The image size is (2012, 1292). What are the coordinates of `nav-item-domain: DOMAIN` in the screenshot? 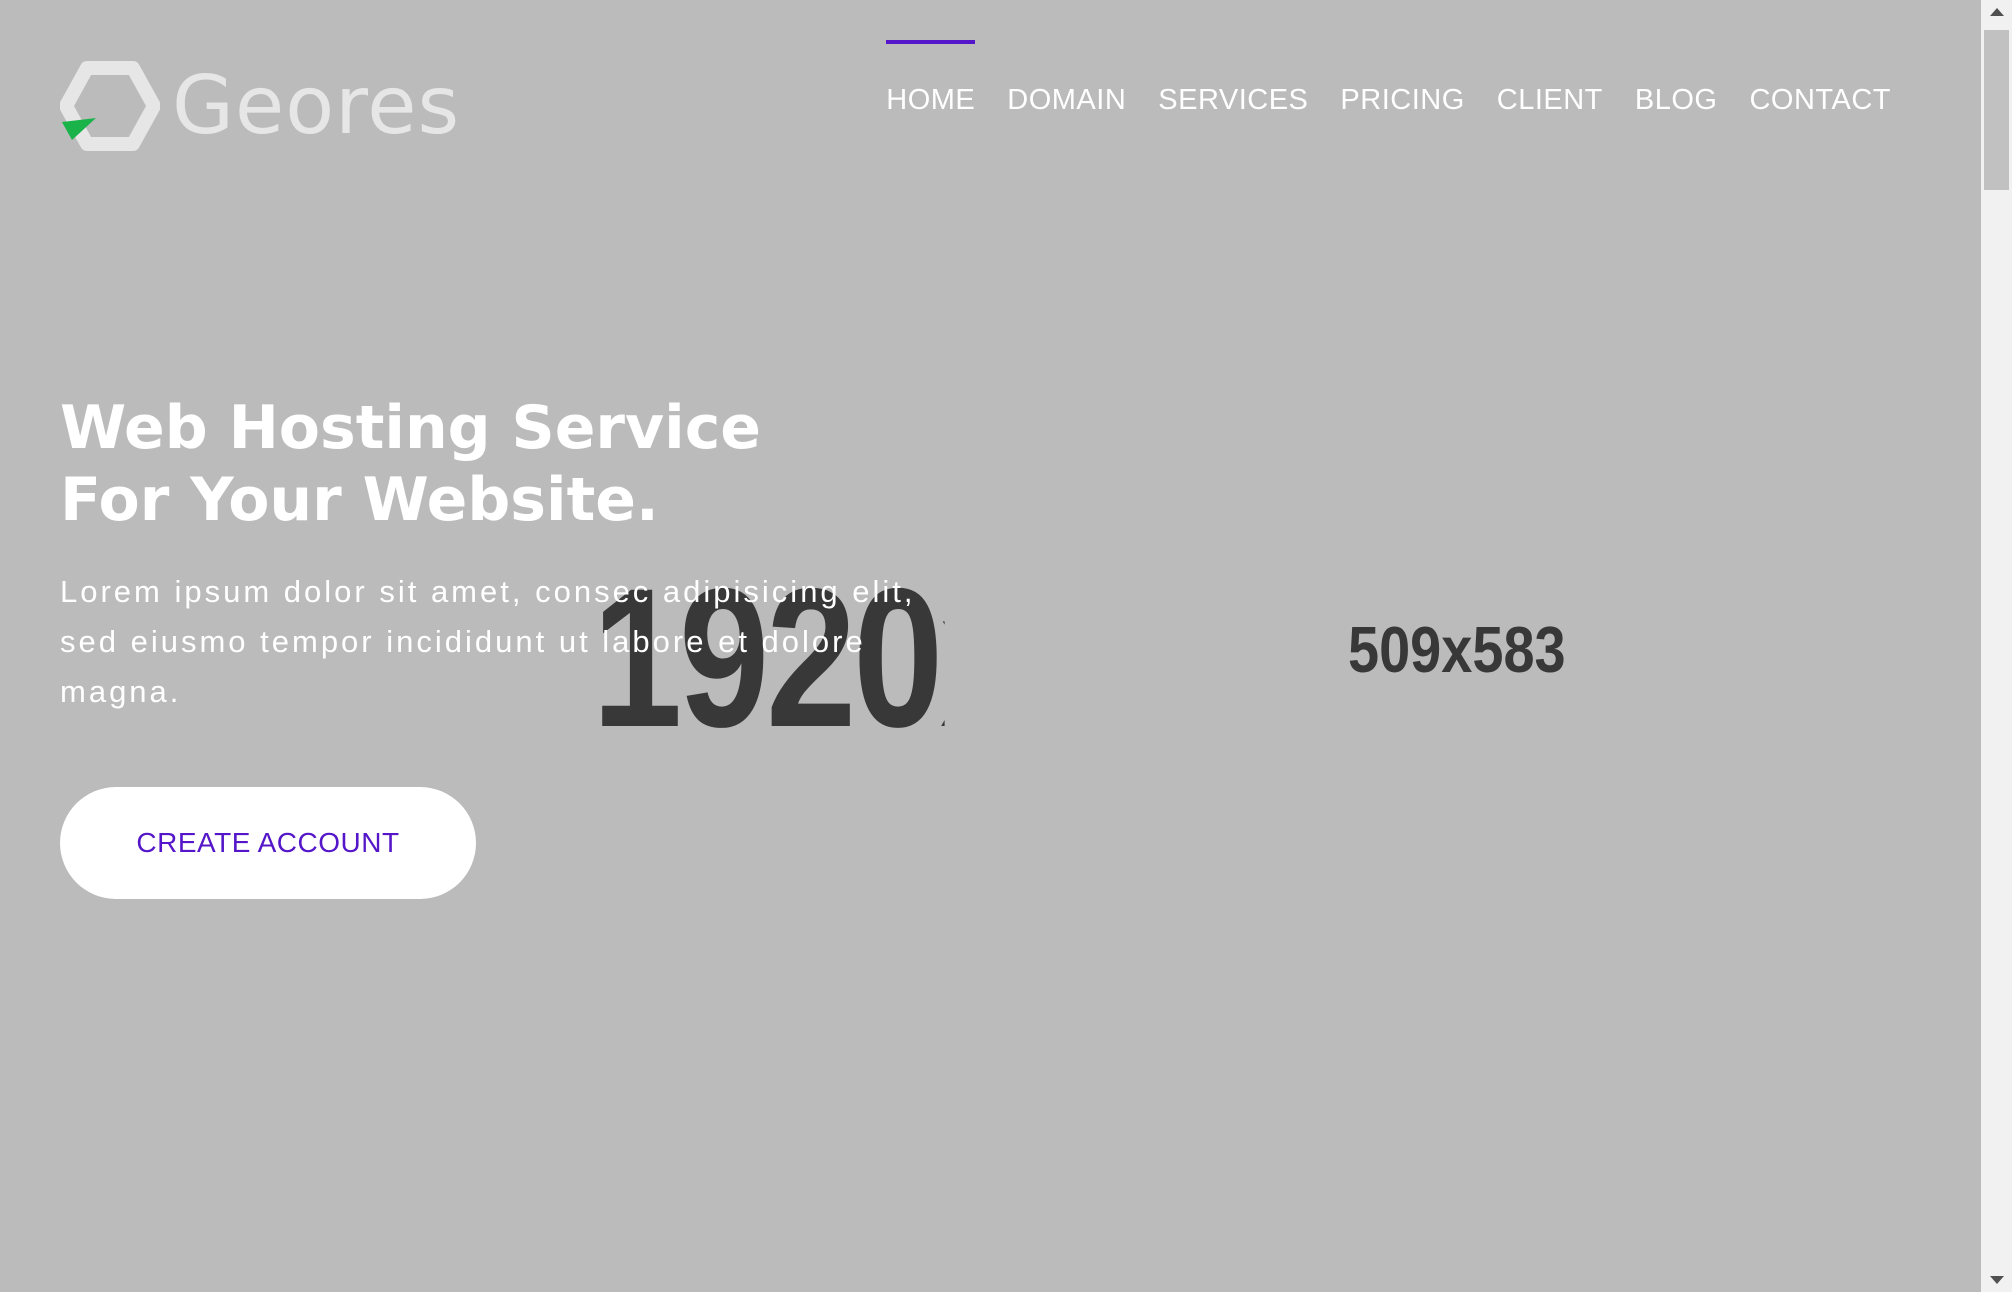 It's located at (1066, 78).